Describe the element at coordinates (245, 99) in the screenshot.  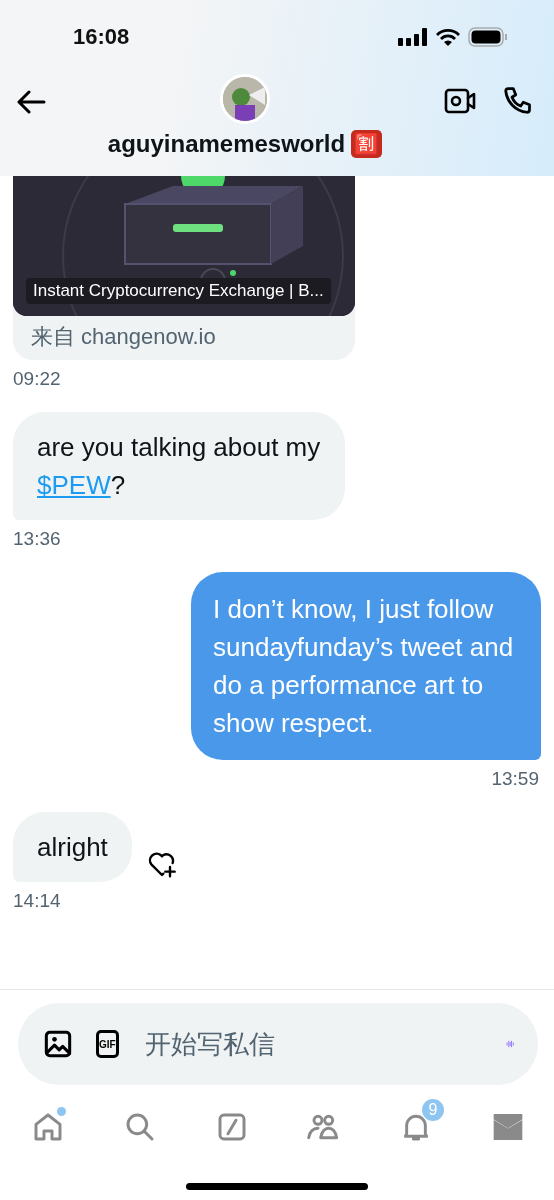
I see `avatar` at that location.